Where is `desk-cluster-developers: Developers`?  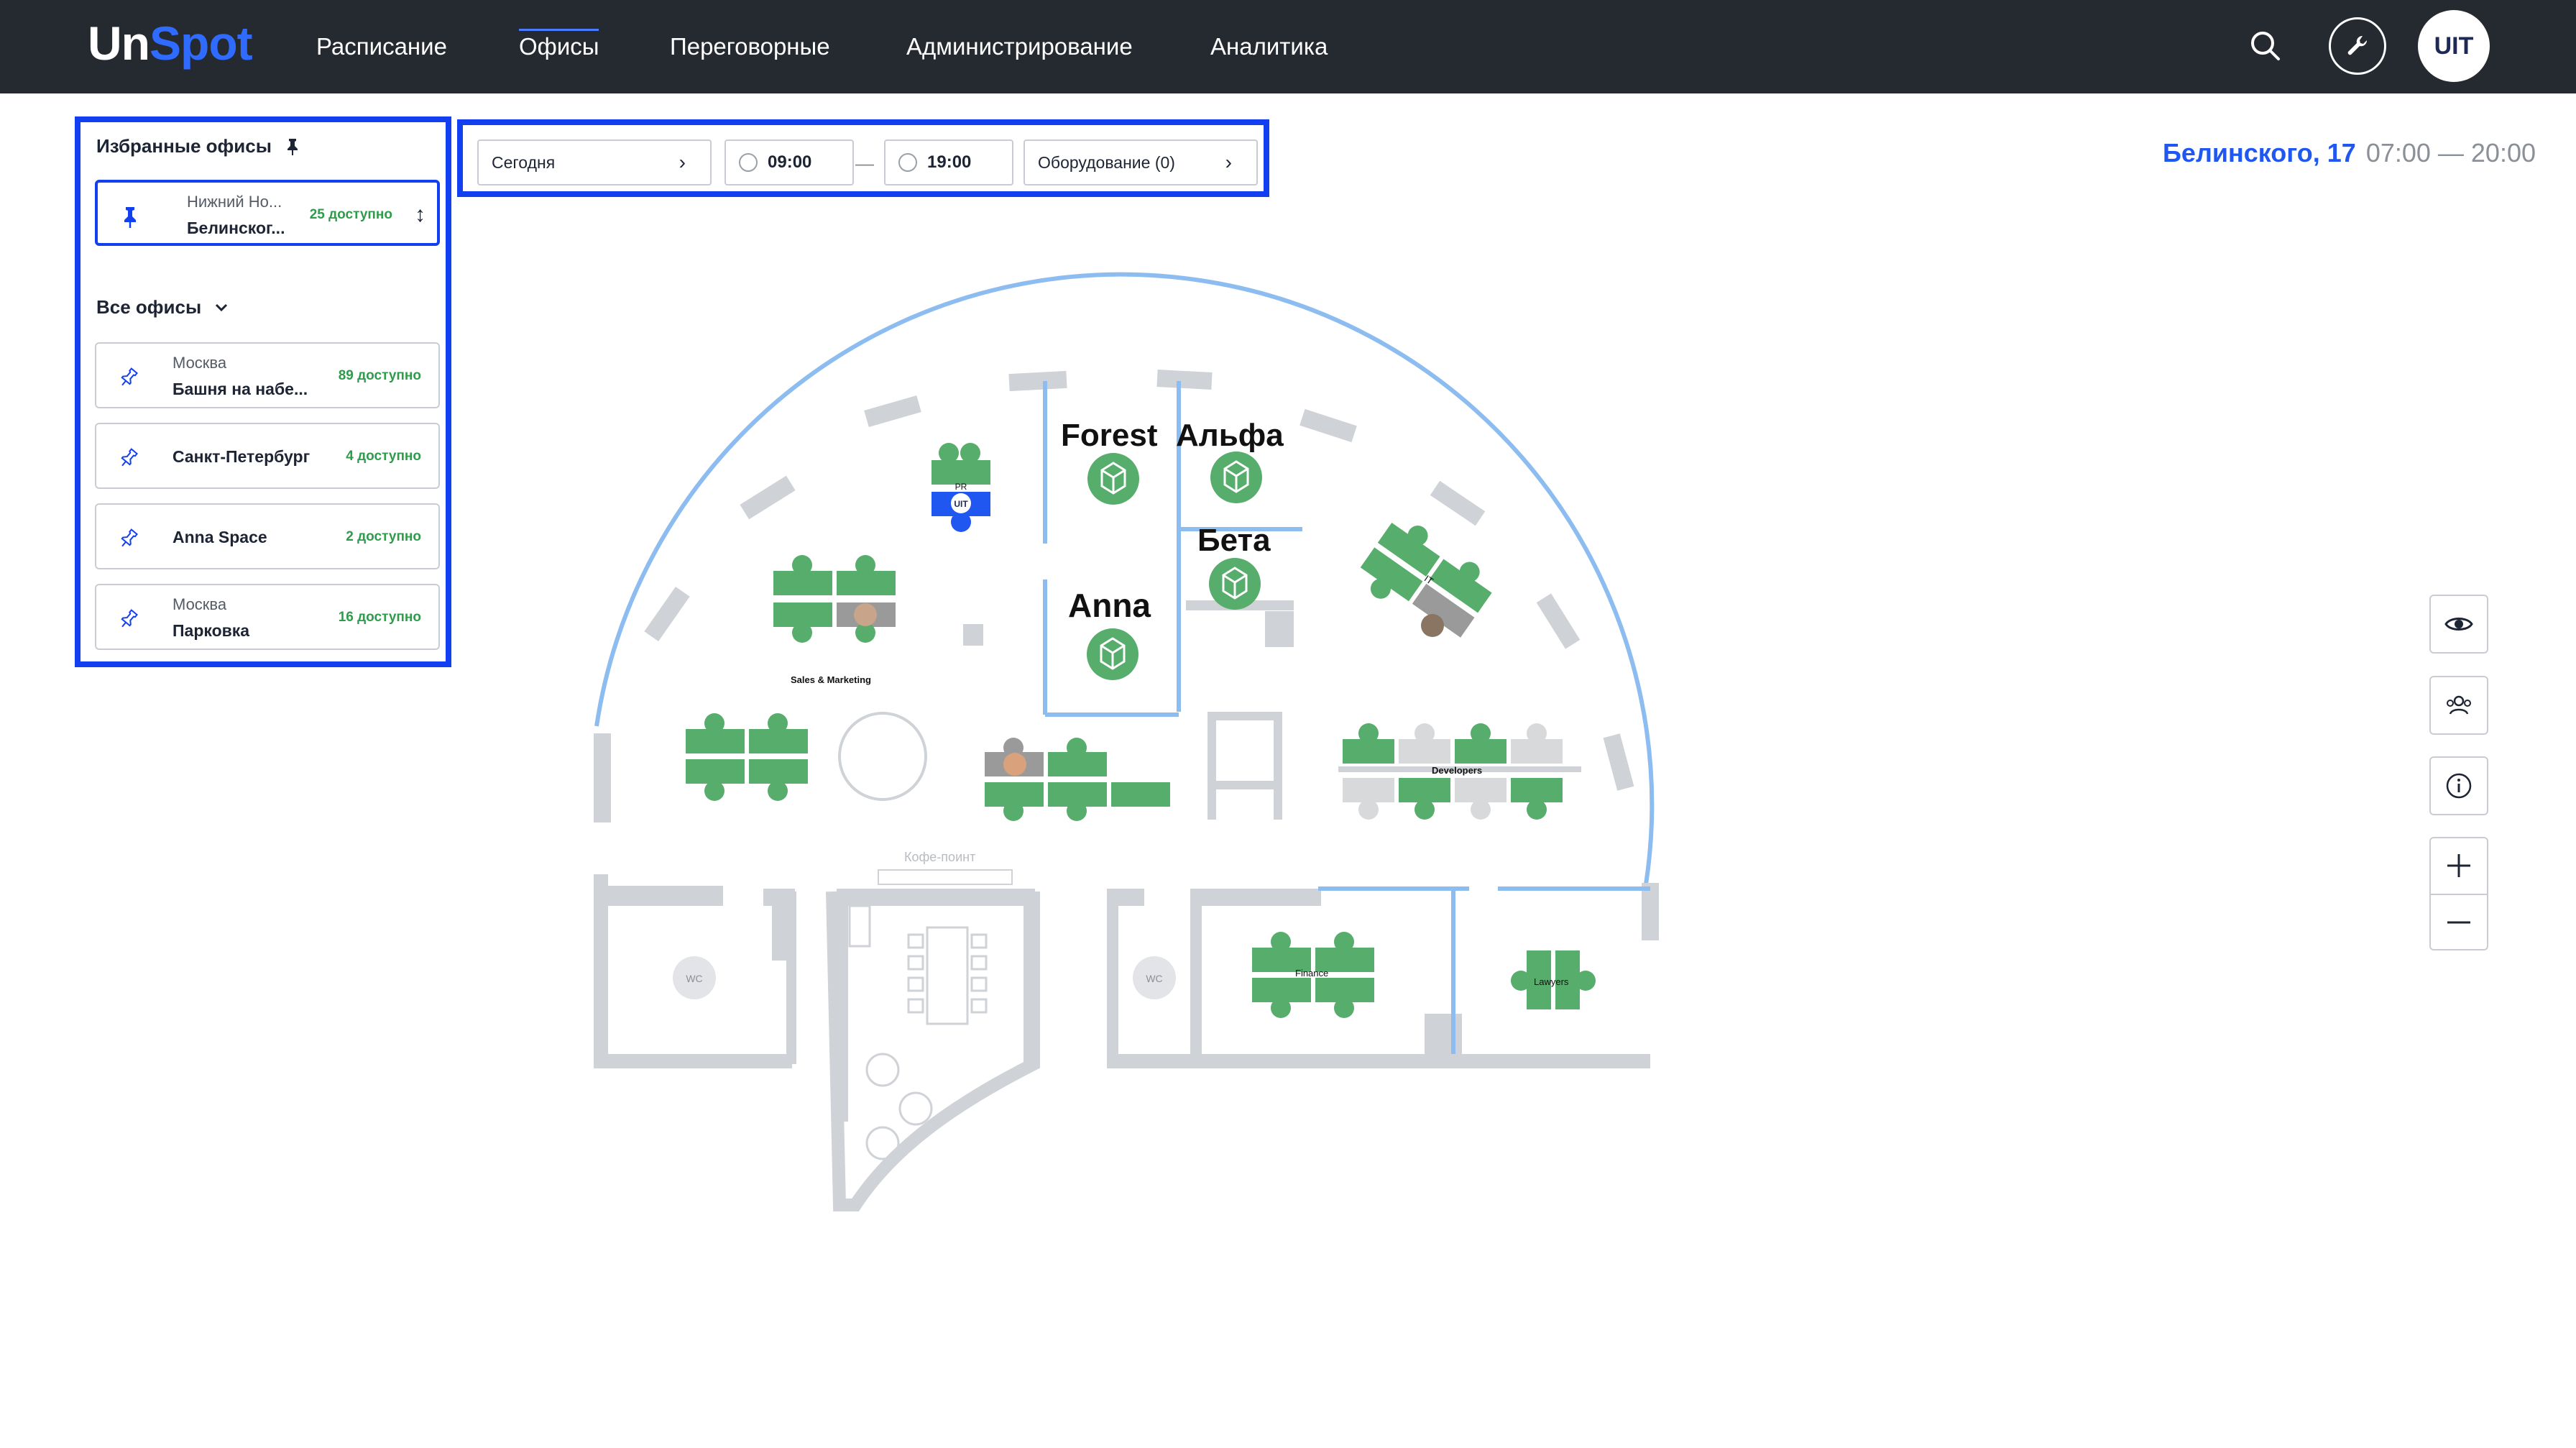
desk-cluster-developers: Developers is located at coordinates (1459, 771).